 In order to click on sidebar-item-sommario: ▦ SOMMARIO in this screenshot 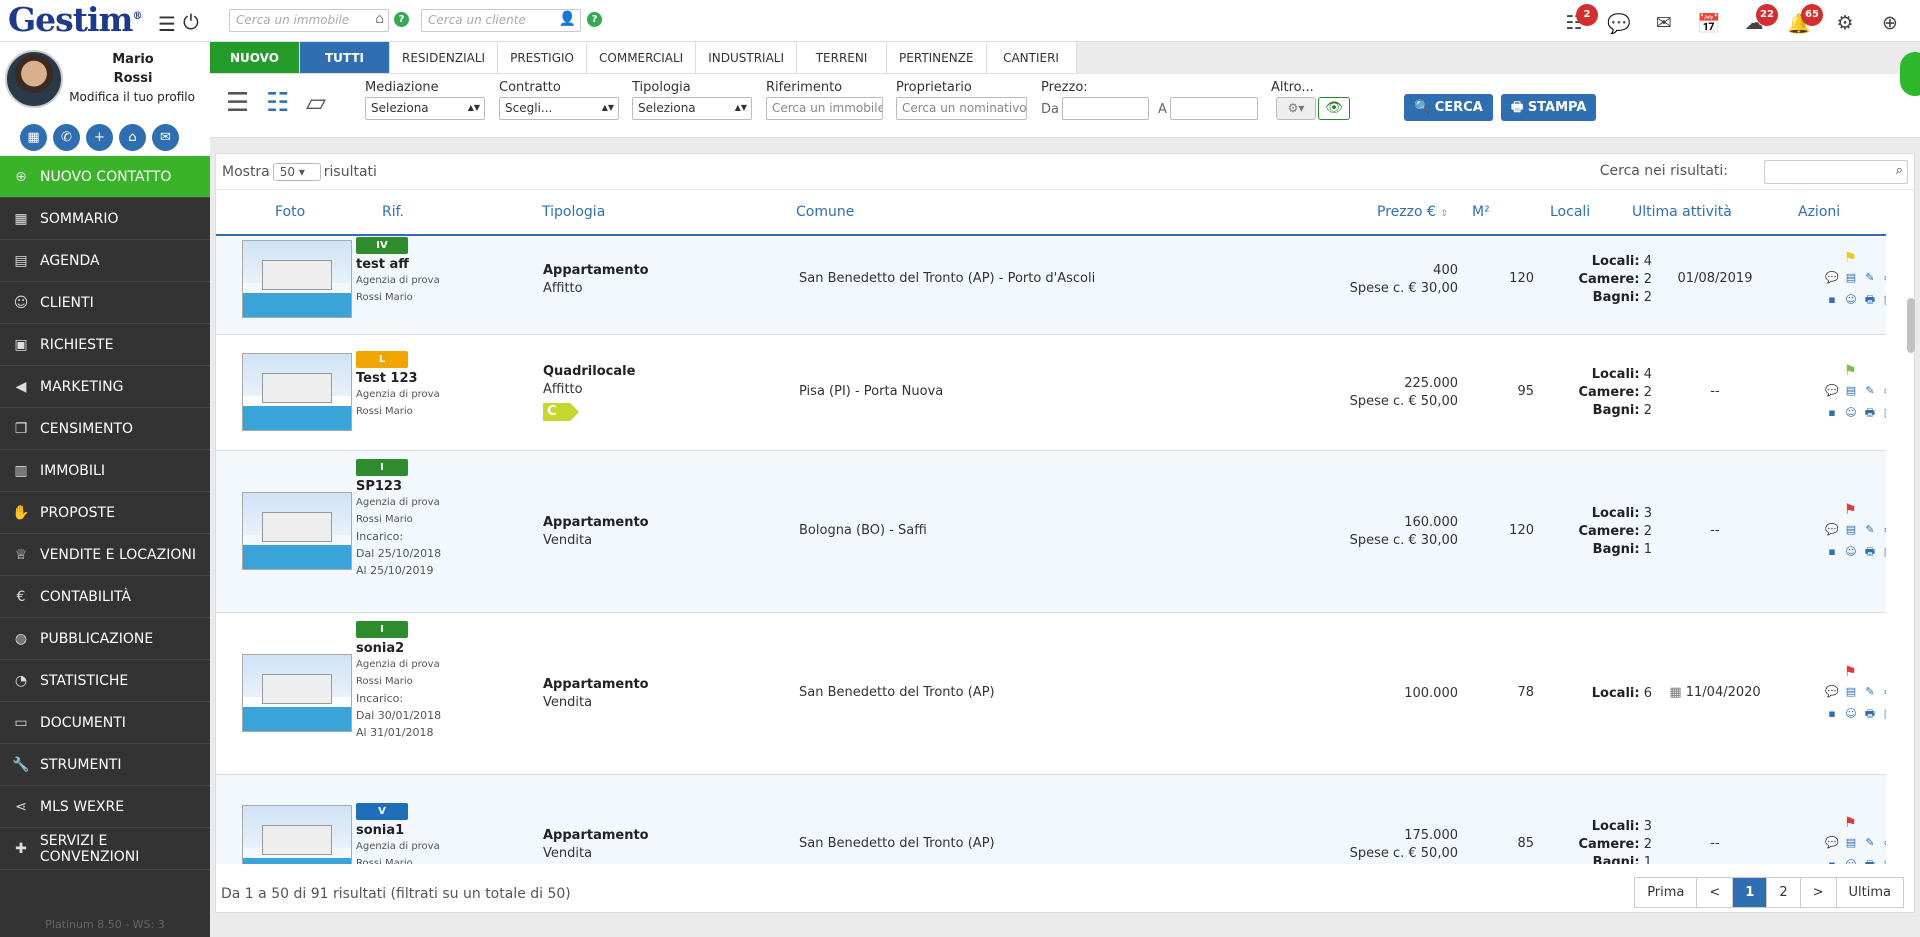, I will do `click(105, 219)`.